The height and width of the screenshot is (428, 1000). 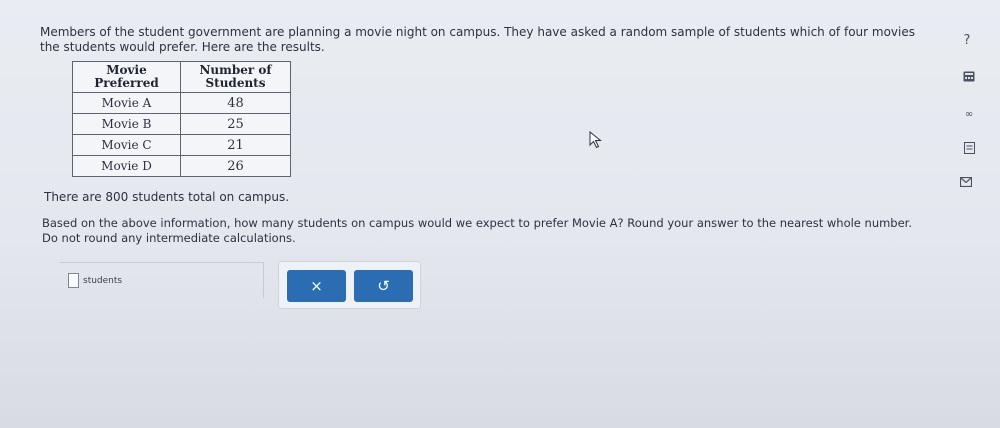 I want to click on table-row: Movie D 26, so click(x=181, y=166).